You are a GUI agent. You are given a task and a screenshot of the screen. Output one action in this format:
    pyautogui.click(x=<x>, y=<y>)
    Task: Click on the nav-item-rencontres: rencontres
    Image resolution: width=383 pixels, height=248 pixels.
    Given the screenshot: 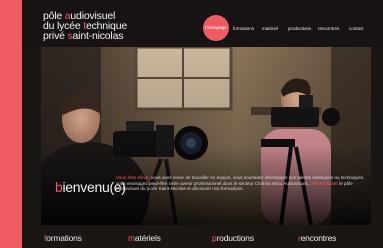 What is the action you would take?
    pyautogui.click(x=328, y=28)
    